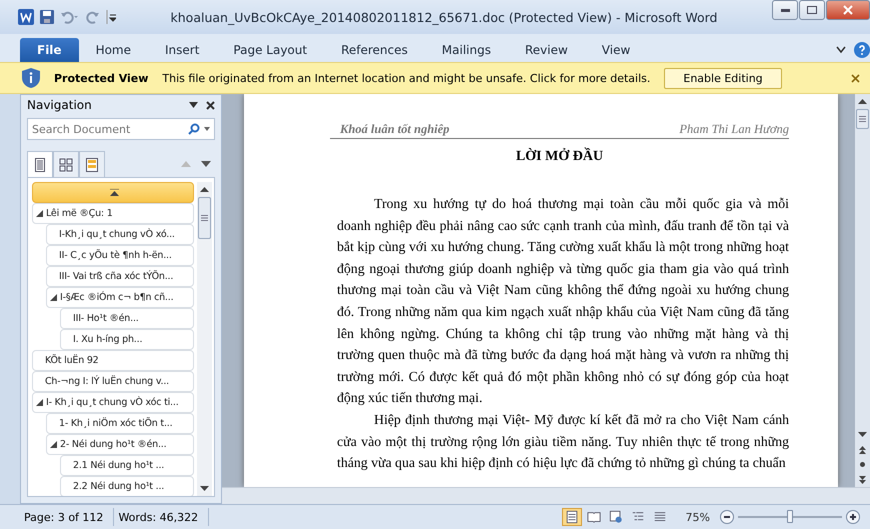 The image size is (870, 529). I want to click on ribbon-tab: View, so click(616, 50).